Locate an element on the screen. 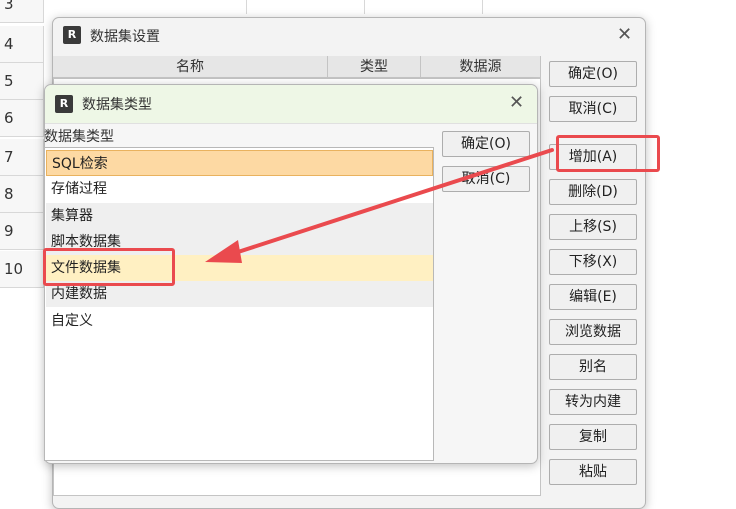 Image resolution: width=736 pixels, height=509 pixels. delete-button: 删除(D) is located at coordinates (593, 192).